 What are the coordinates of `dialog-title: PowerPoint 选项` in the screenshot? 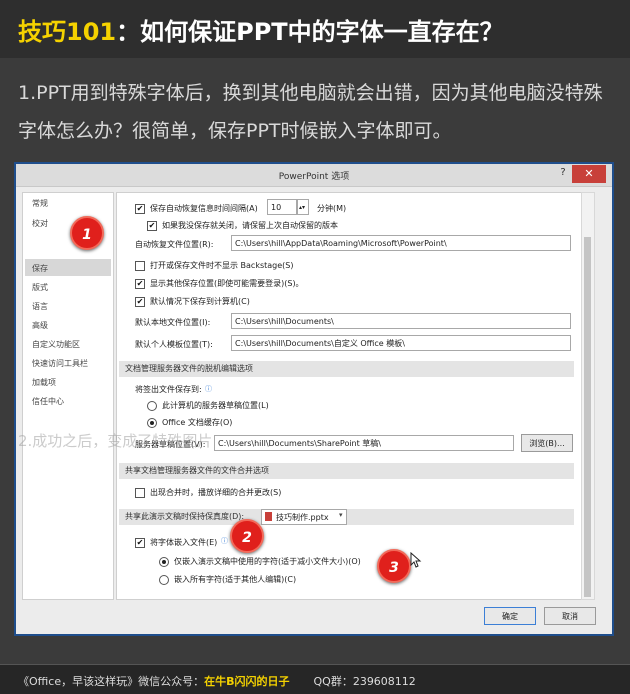 It's located at (314, 177).